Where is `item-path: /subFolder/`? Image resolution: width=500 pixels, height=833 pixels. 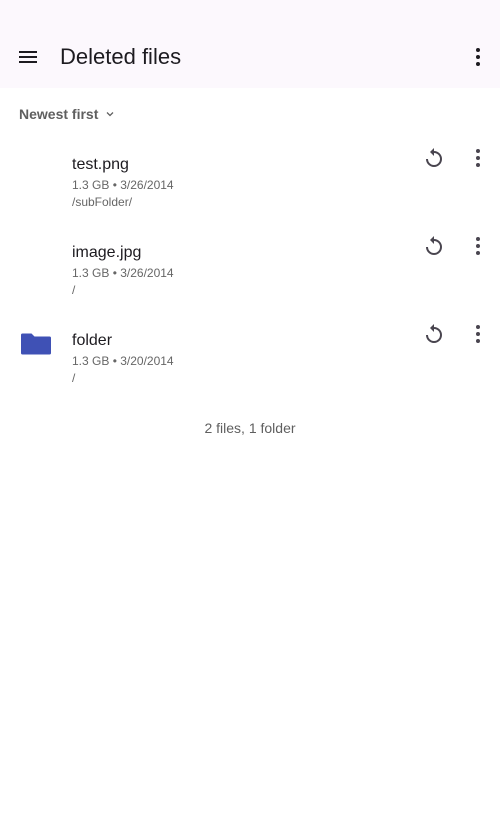
item-path: /subFolder/ is located at coordinates (102, 202).